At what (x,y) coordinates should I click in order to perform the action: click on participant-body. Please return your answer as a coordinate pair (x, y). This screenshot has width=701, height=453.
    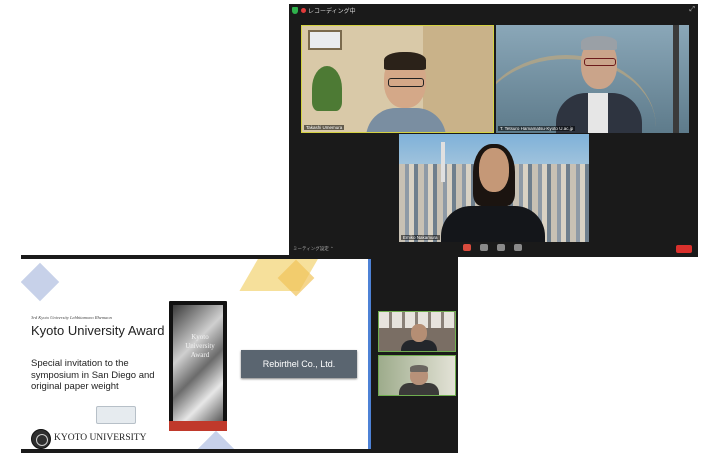
    Looking at the image, I should click on (493, 224).